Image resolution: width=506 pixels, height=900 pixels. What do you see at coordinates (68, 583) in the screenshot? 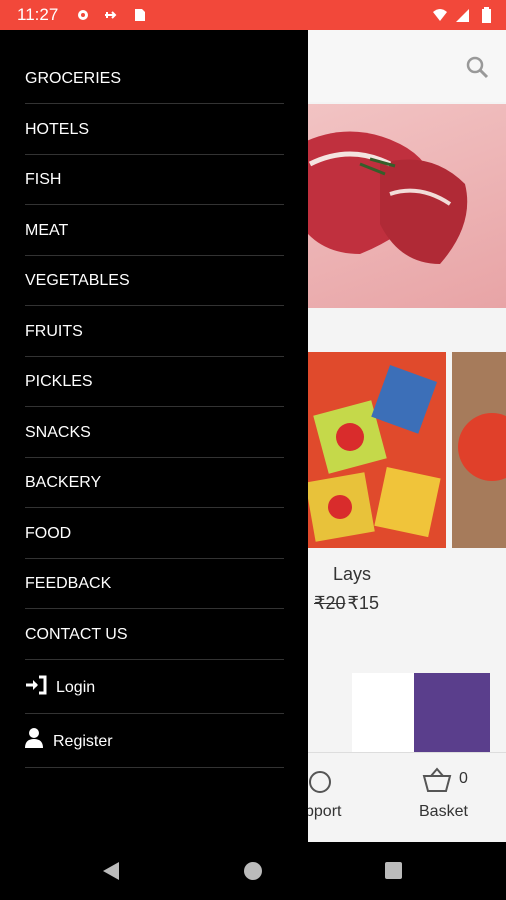
I see `drawer-item-label: FEEDBACK` at bounding box center [68, 583].